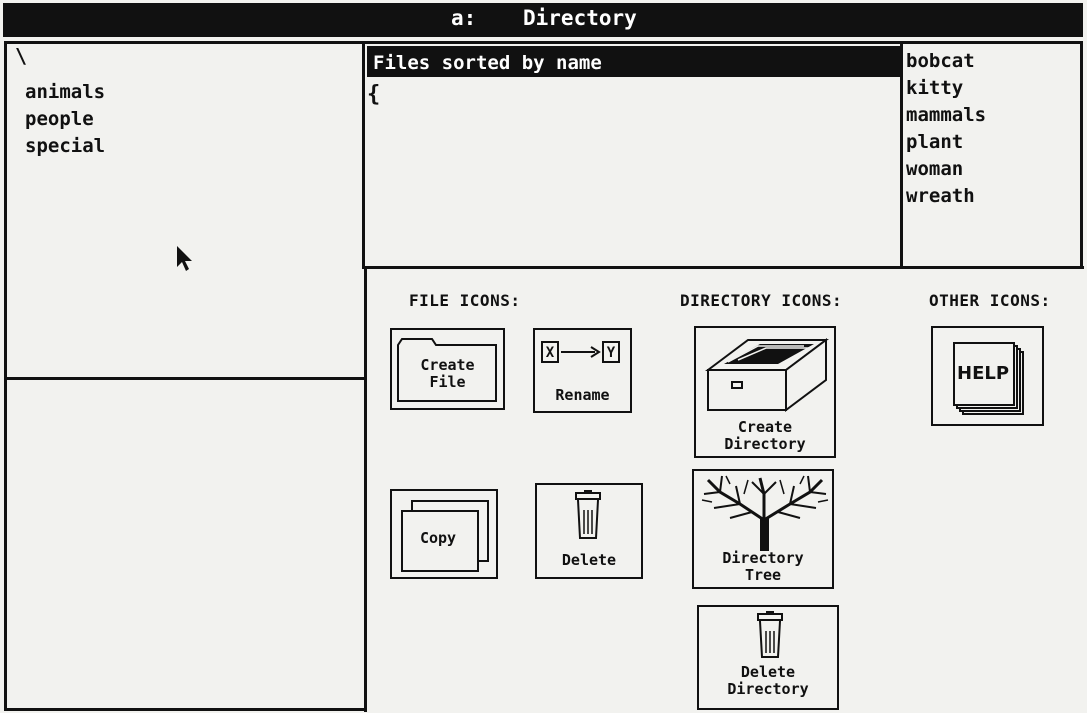 This screenshot has width=1087, height=713. Describe the element at coordinates (464, 18) in the screenshot. I see `drive-label: a:` at that location.